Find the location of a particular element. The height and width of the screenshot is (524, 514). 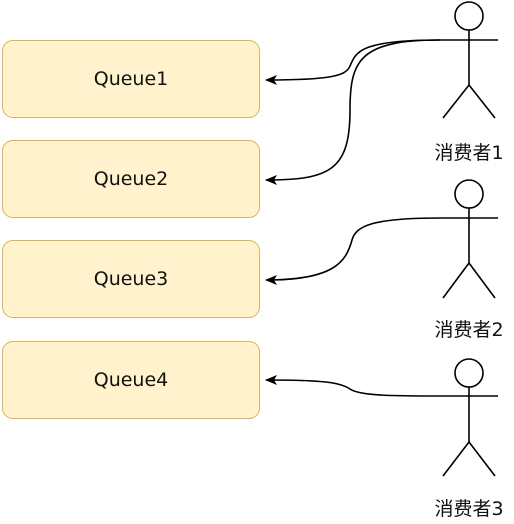

connector-consumer3-queue4 is located at coordinates (353, 386).